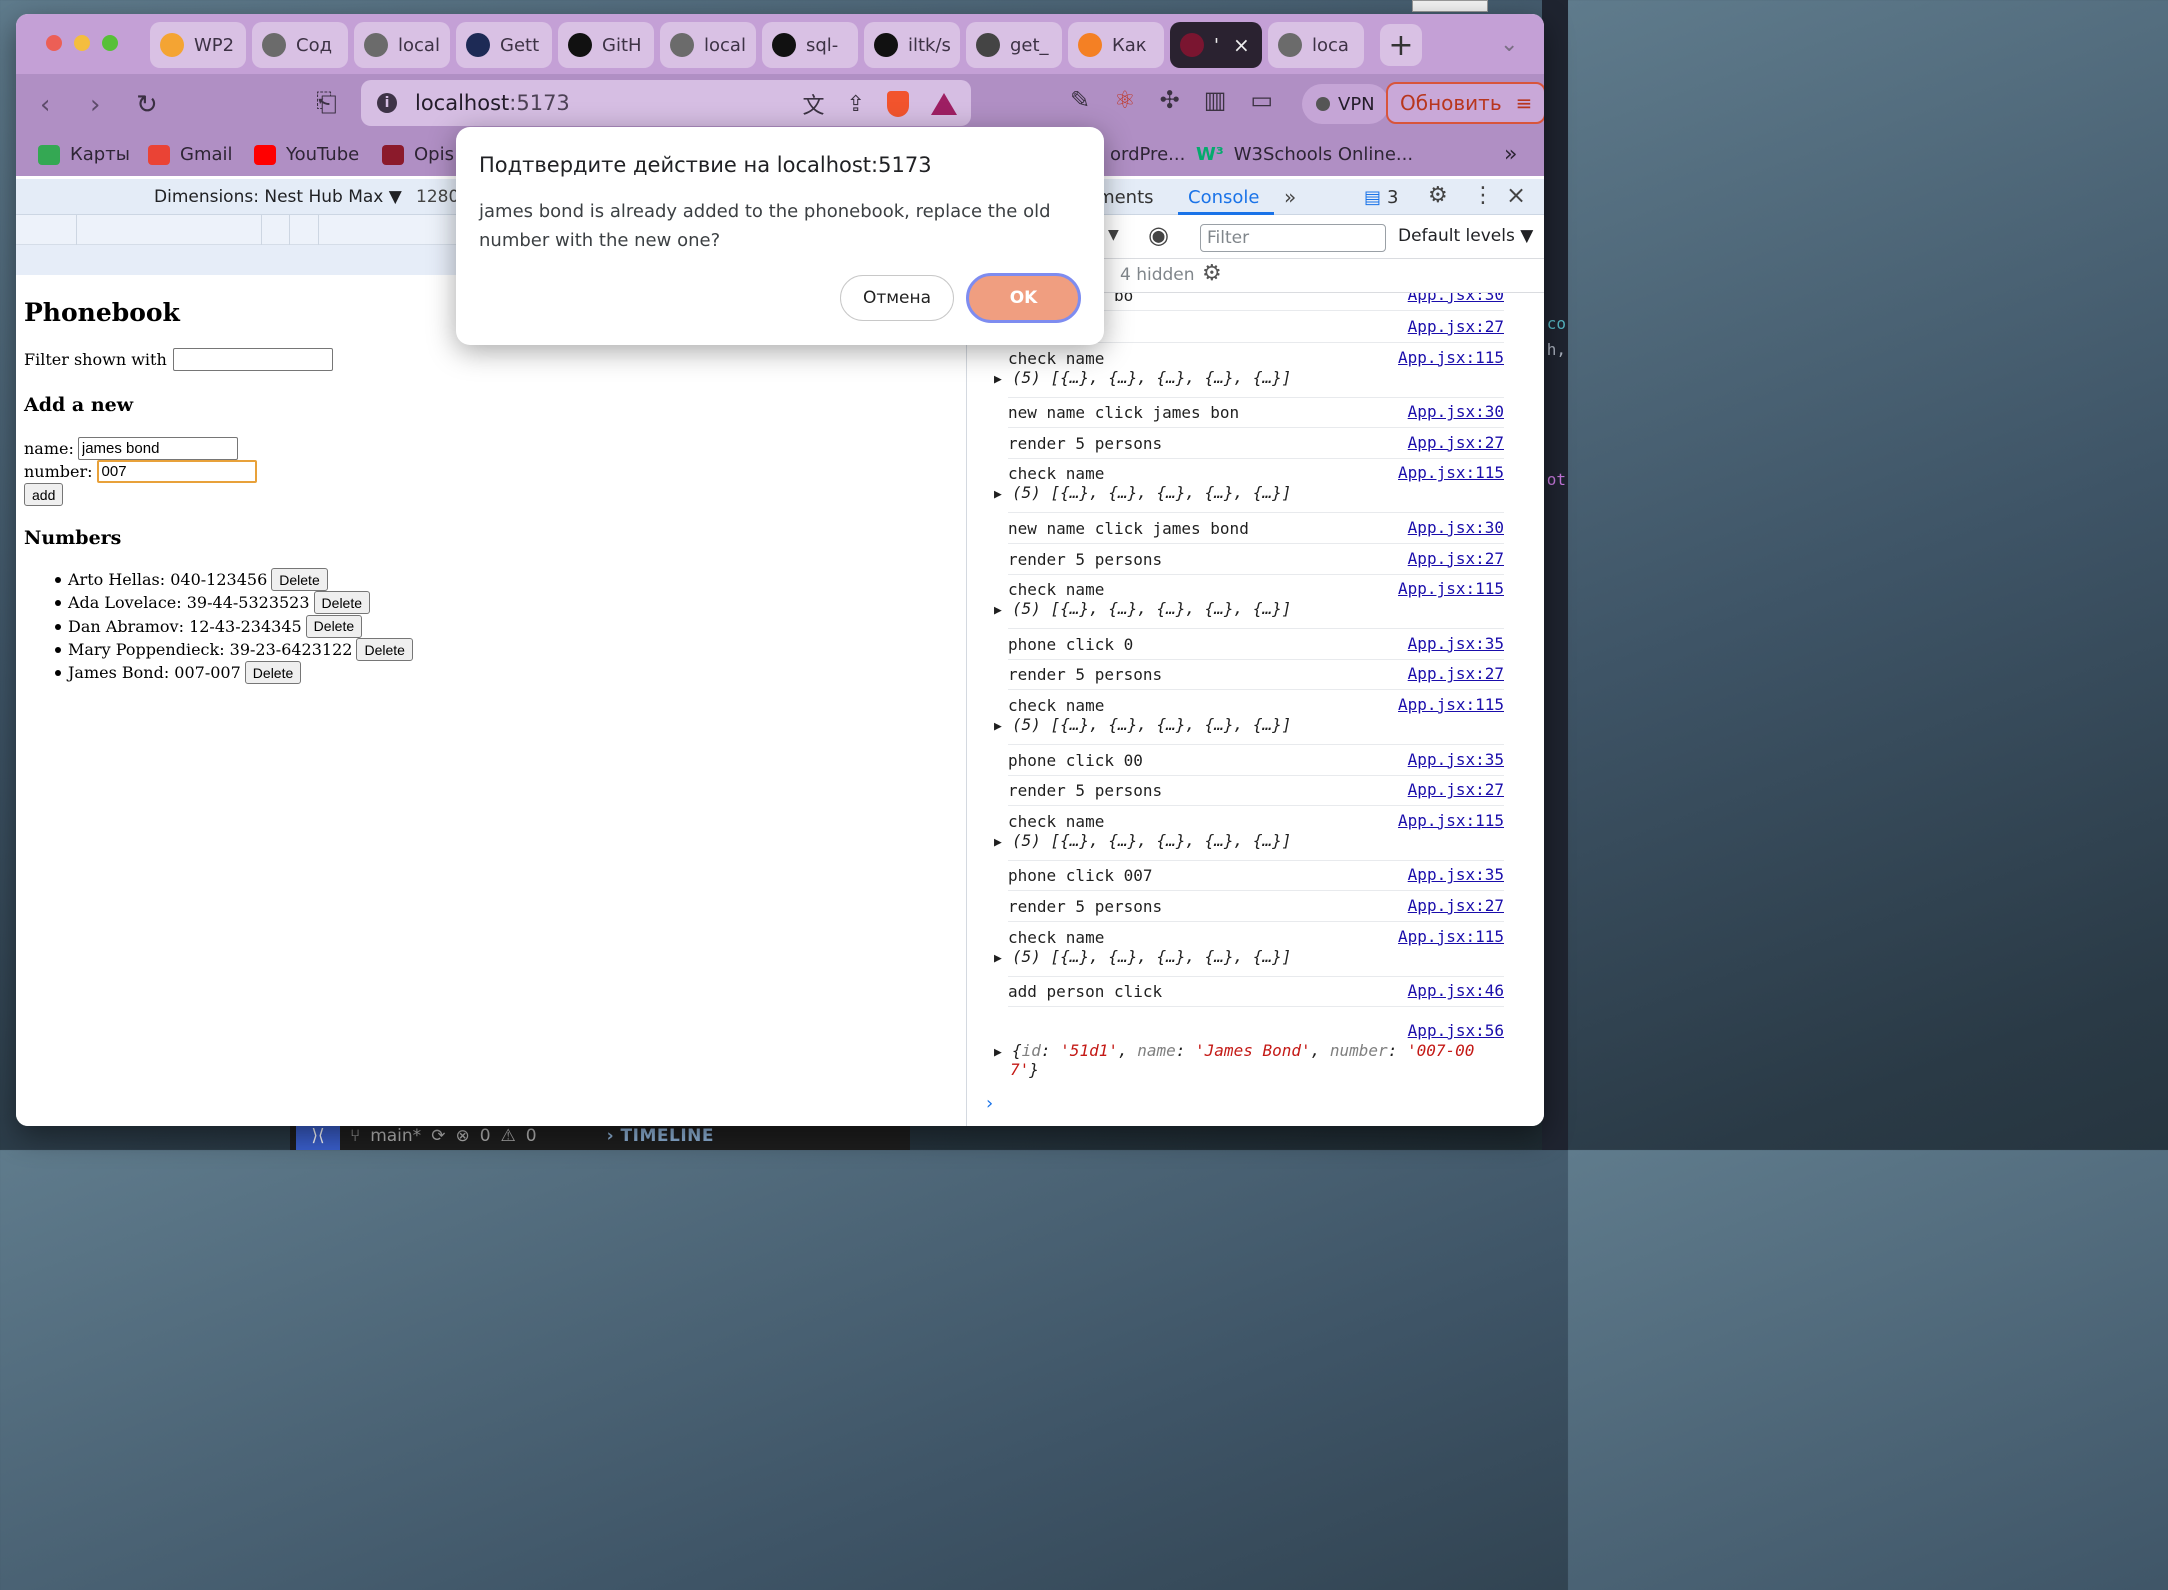  What do you see at coordinates (856, 104) in the screenshot?
I see `share-icon: ⇪` at bounding box center [856, 104].